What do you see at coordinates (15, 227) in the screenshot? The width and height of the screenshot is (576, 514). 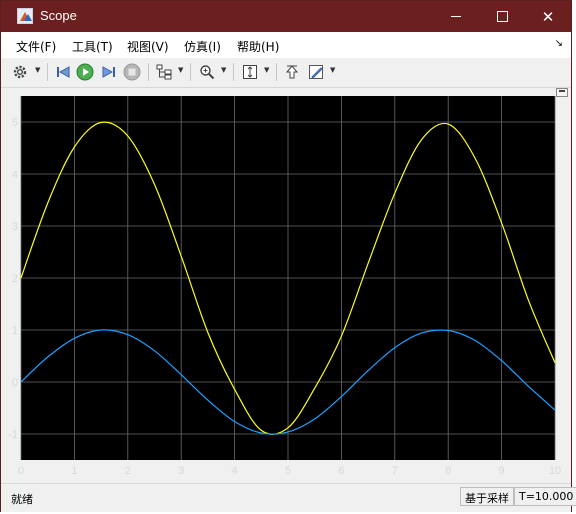 I see `y-tick-label: 3` at bounding box center [15, 227].